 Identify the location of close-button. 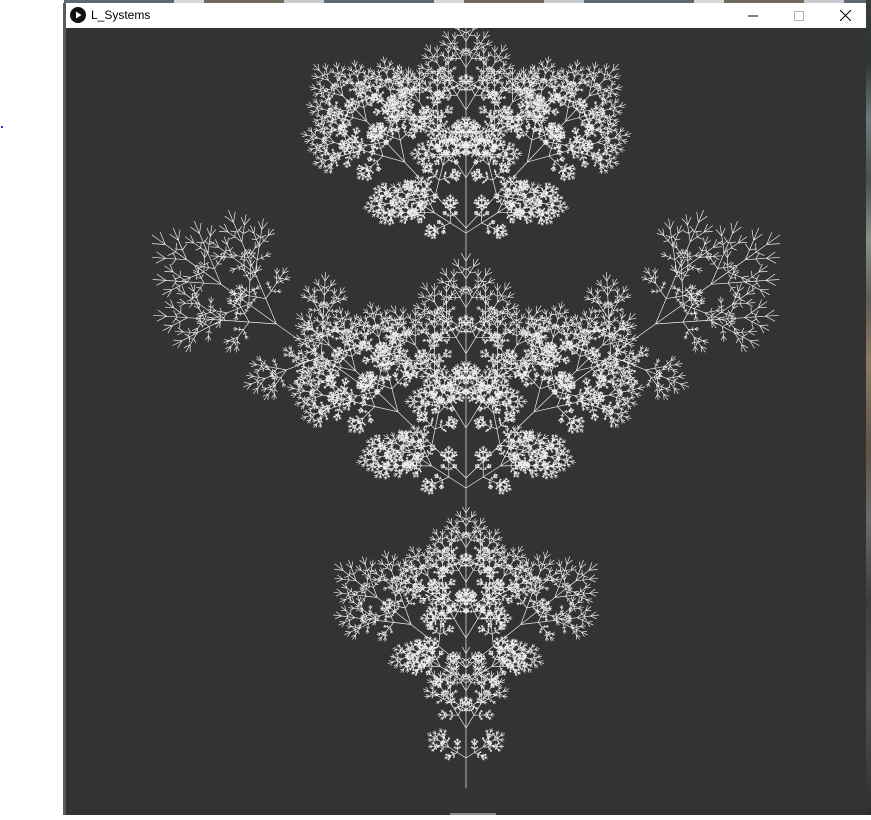
(845, 15).